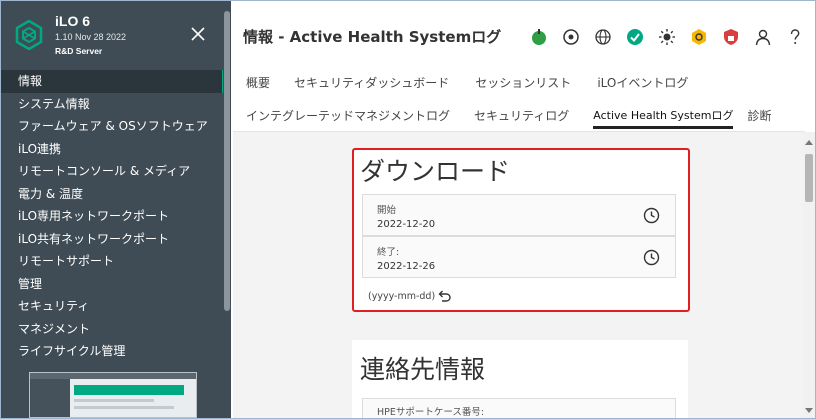 This screenshot has width=816, height=419. I want to click on scroll-down-arrow-icon, so click(809, 410).